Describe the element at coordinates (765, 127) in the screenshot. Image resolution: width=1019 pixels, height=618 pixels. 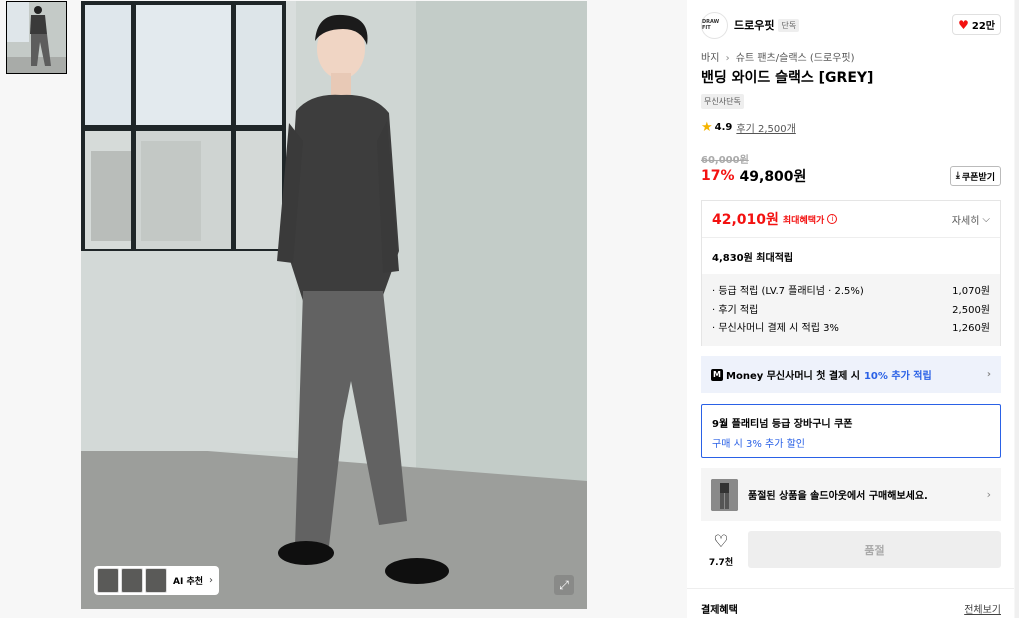
I see `review-count-link: 후기 2,500개` at that location.